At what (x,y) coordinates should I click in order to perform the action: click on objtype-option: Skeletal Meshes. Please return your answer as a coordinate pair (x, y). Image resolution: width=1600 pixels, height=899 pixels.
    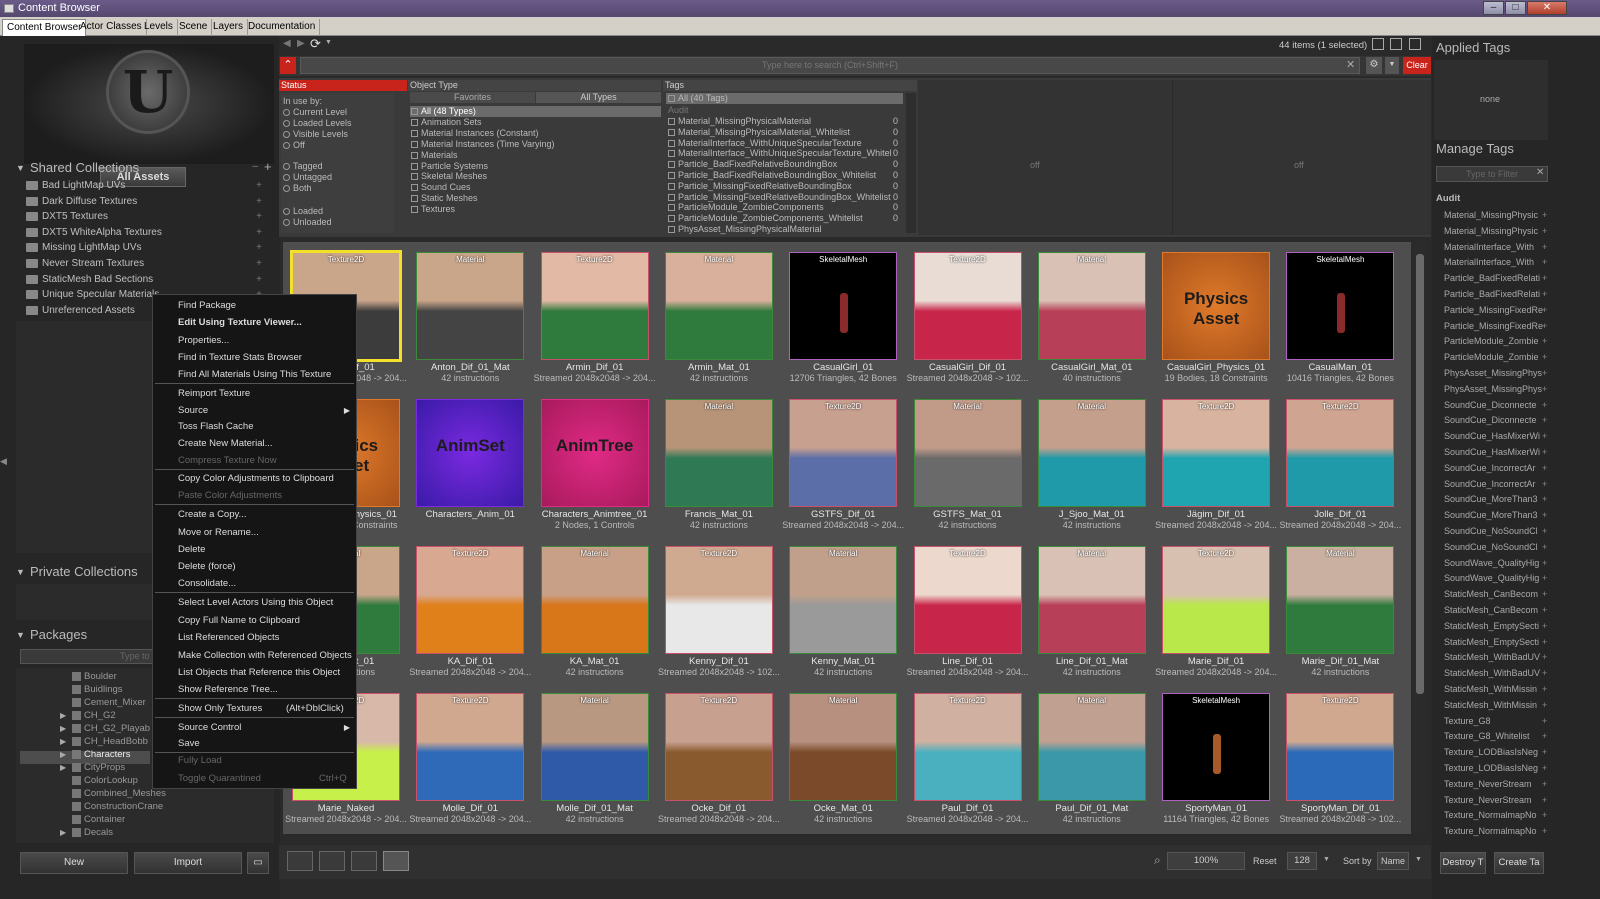
    Looking at the image, I should click on (449, 176).